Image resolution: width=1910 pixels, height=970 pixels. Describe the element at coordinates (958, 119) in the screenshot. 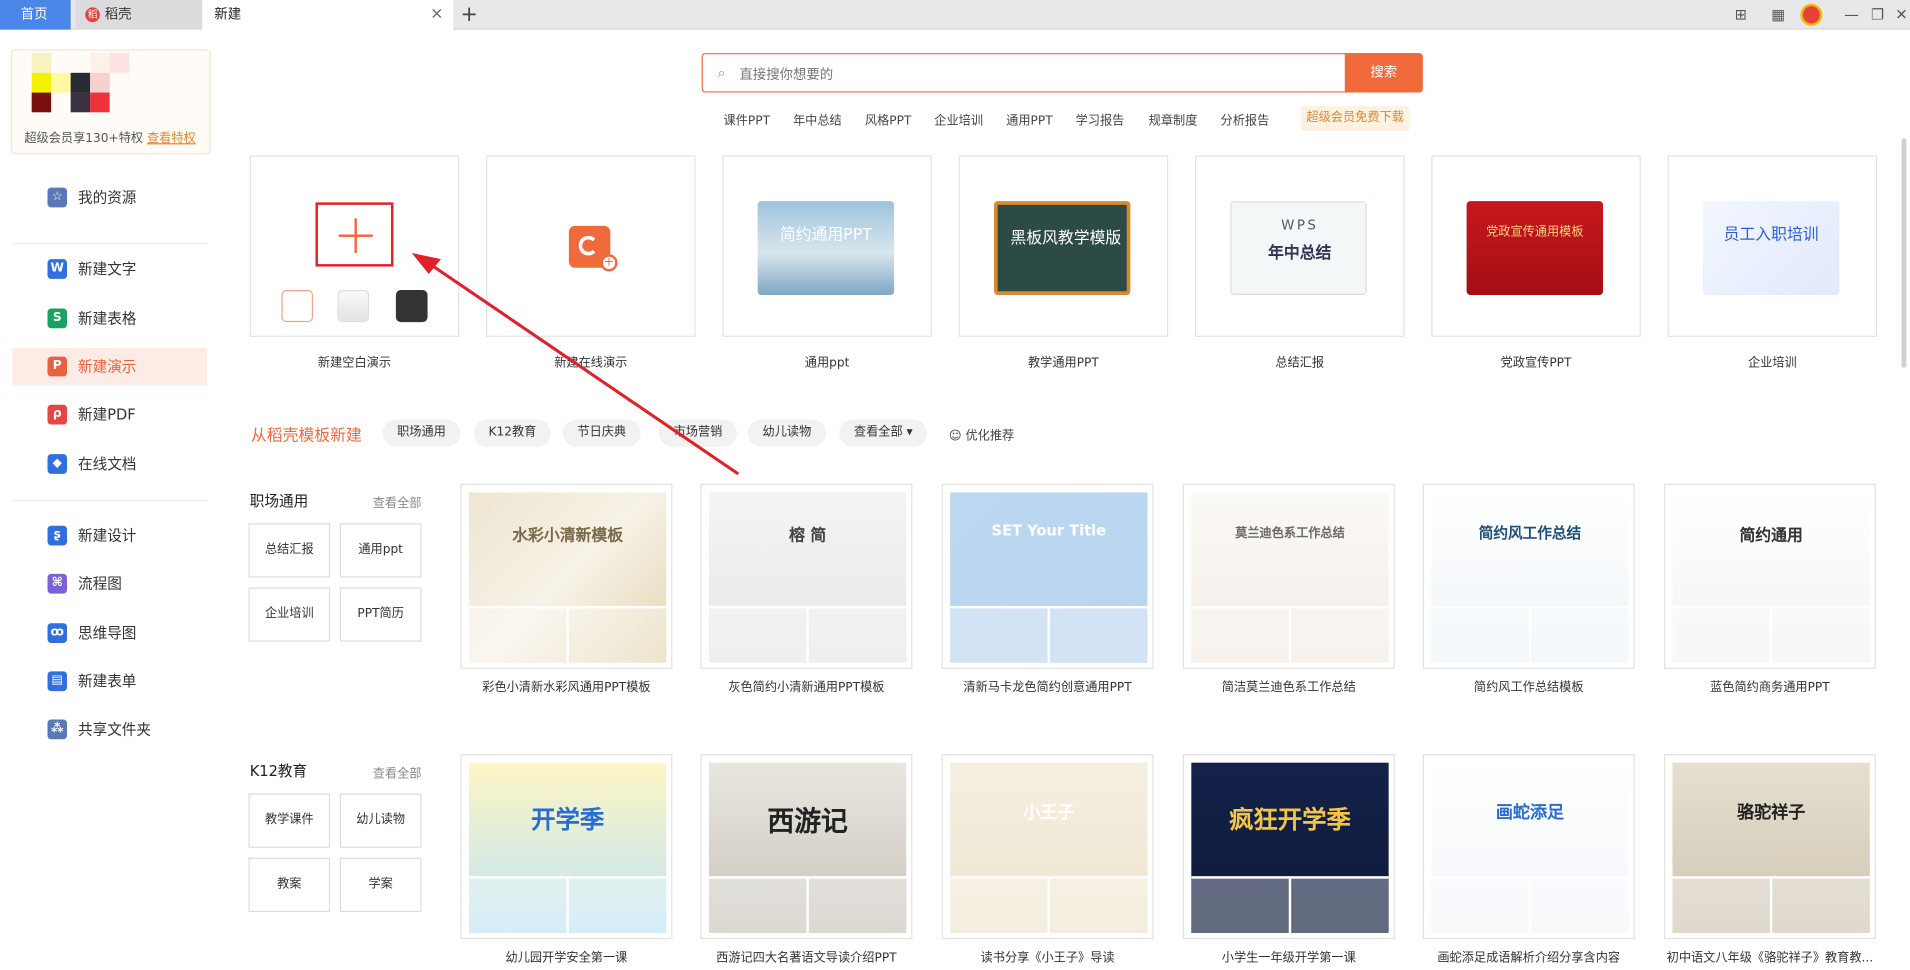

I see `hotword-link: 企业培训` at that location.